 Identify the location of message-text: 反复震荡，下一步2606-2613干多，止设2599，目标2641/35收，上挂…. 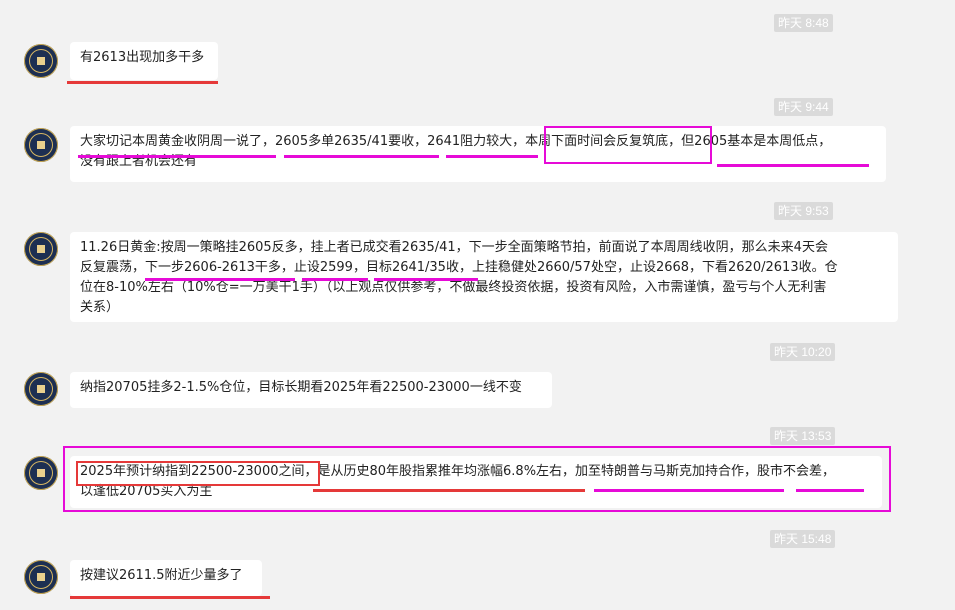
(459, 267).